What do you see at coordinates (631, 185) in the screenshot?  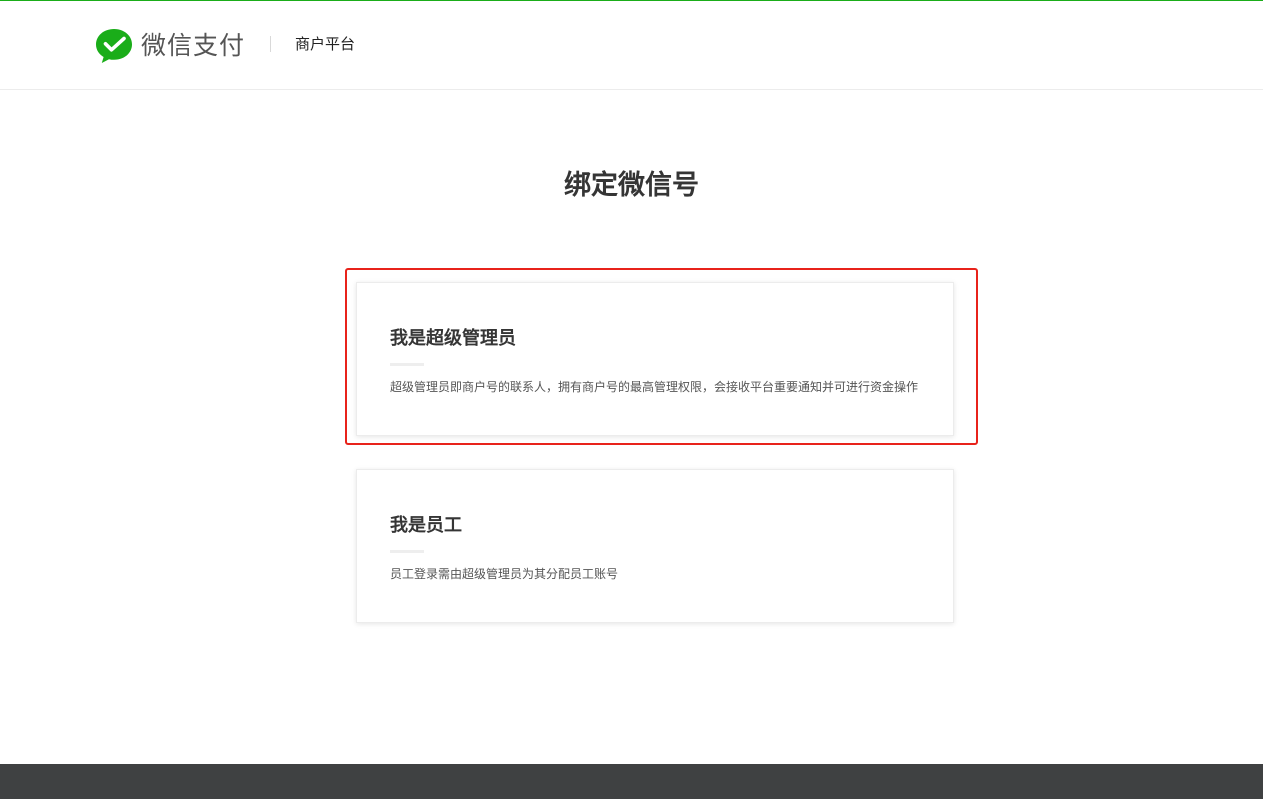 I see `page-title: 绑定微信号` at bounding box center [631, 185].